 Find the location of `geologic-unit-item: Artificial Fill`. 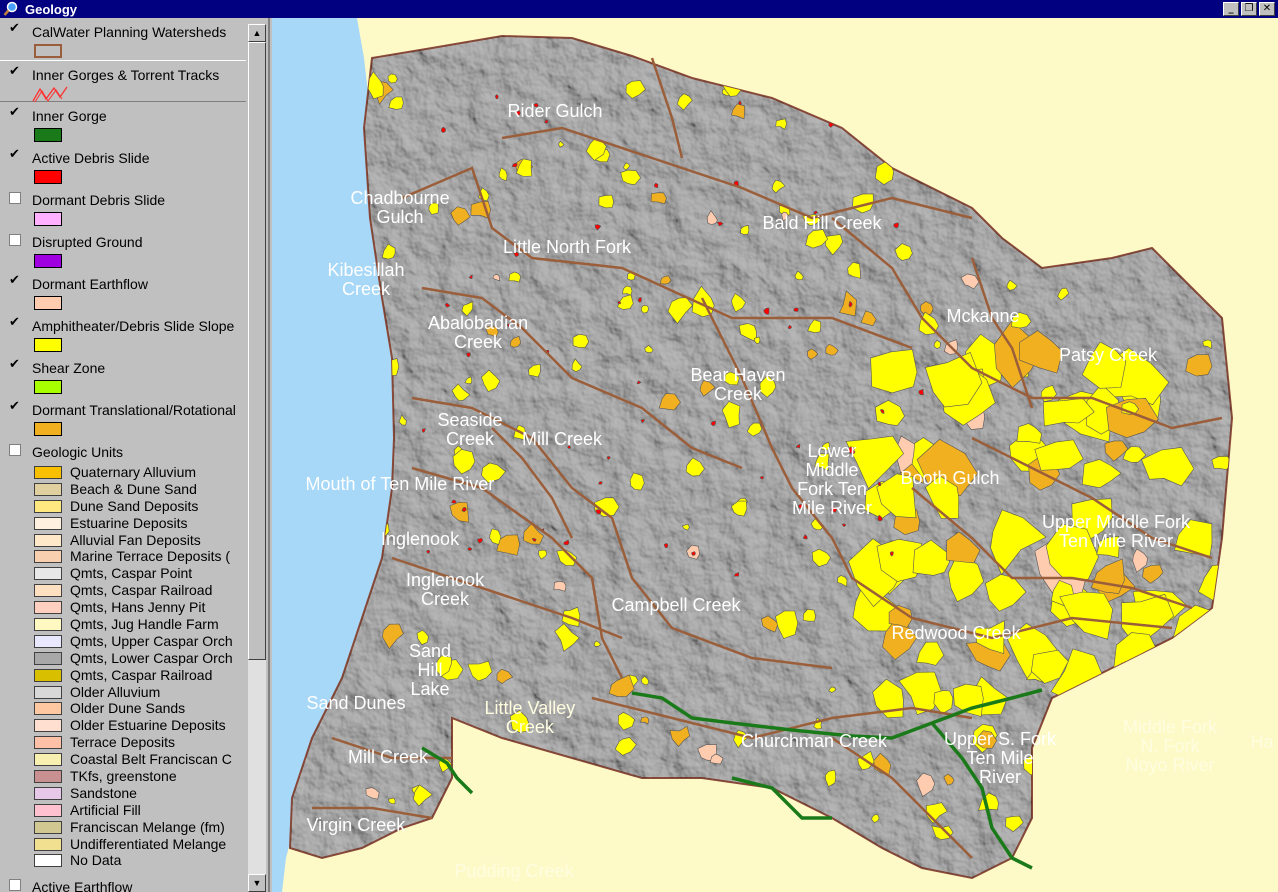

geologic-unit-item: Artificial Fill is located at coordinates (123, 810).